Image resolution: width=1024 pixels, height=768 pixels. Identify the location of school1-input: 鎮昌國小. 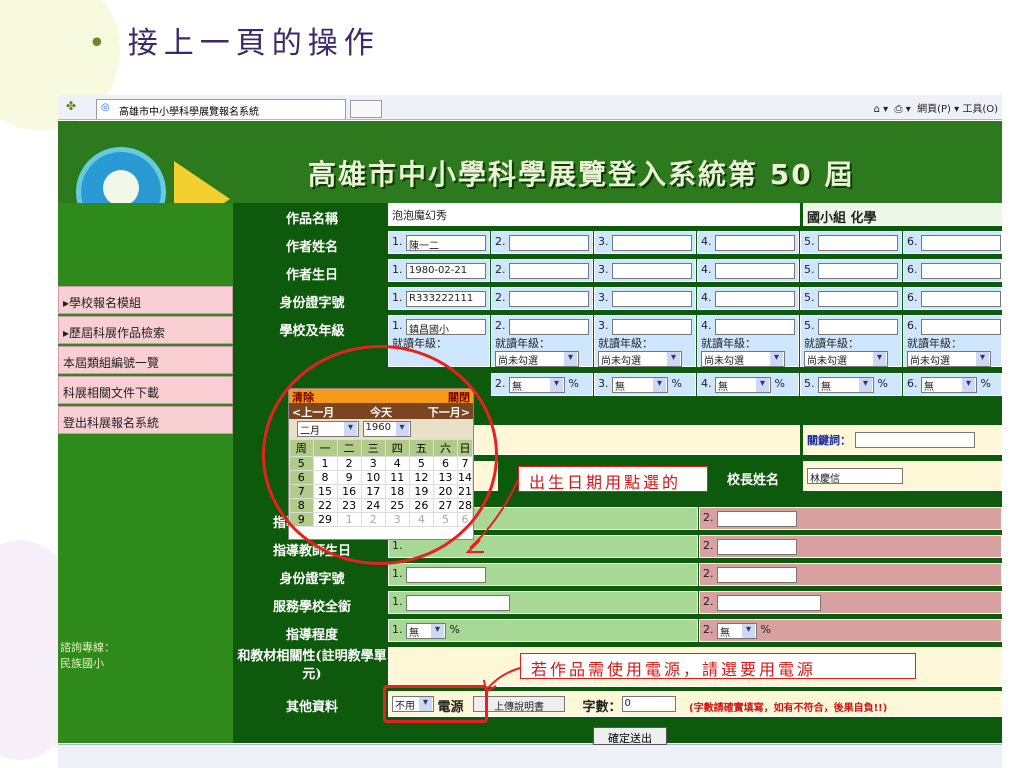
(446, 327).